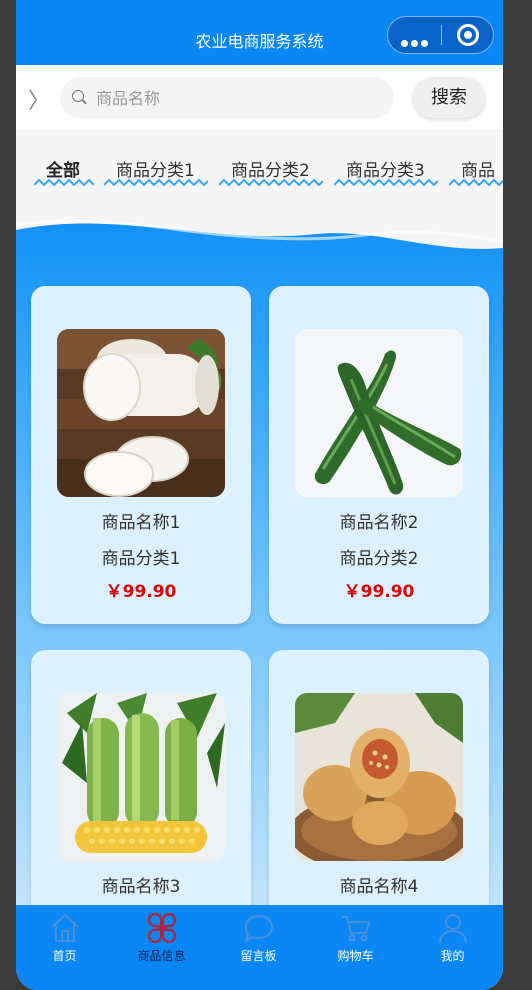  I want to click on nav-home: 首页, so click(64, 937).